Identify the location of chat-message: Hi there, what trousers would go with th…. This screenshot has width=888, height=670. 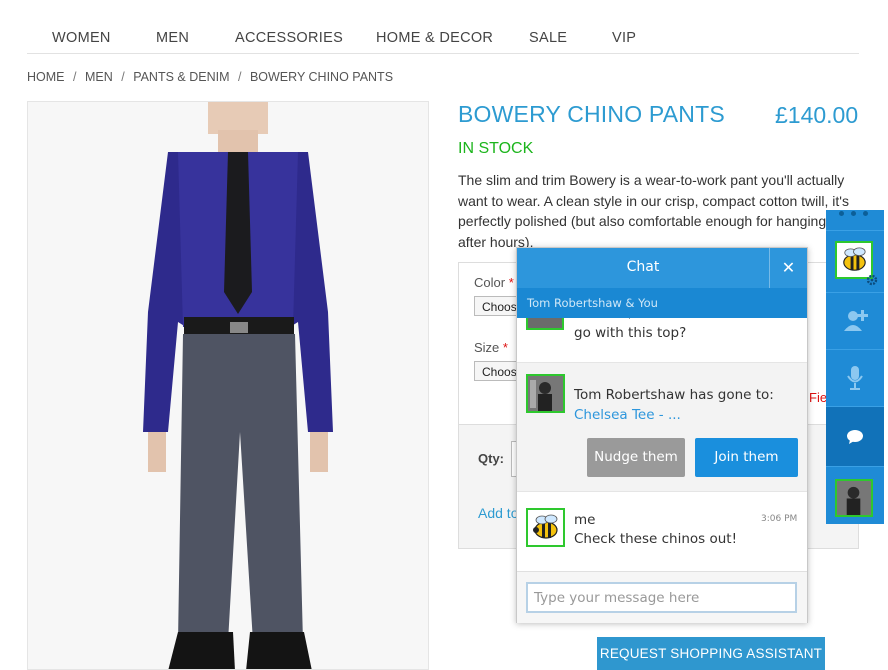
(674, 329).